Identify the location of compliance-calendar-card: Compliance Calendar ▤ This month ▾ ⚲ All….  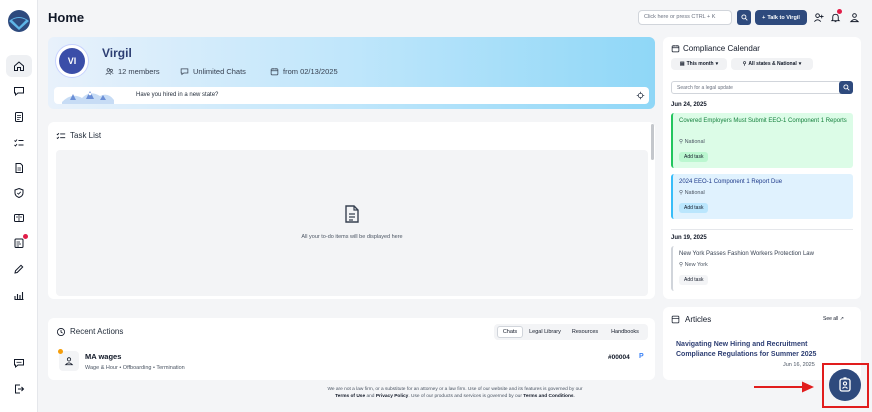
(762, 168).